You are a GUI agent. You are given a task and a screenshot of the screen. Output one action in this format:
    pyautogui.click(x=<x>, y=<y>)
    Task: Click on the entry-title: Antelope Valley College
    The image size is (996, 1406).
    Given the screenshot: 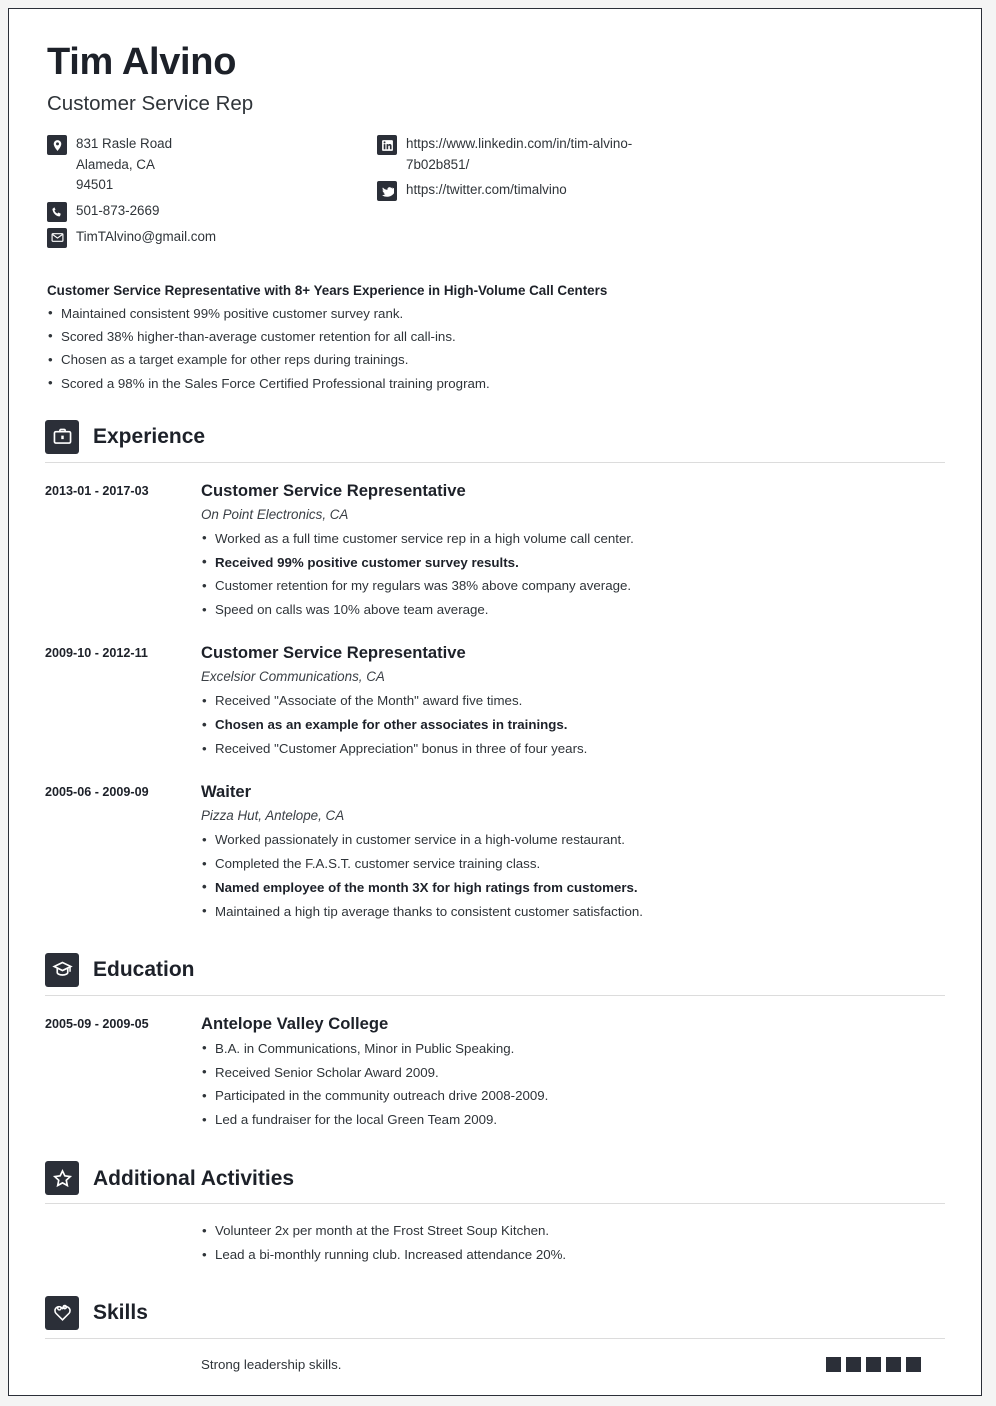 What is the action you would take?
    pyautogui.click(x=295, y=1023)
    